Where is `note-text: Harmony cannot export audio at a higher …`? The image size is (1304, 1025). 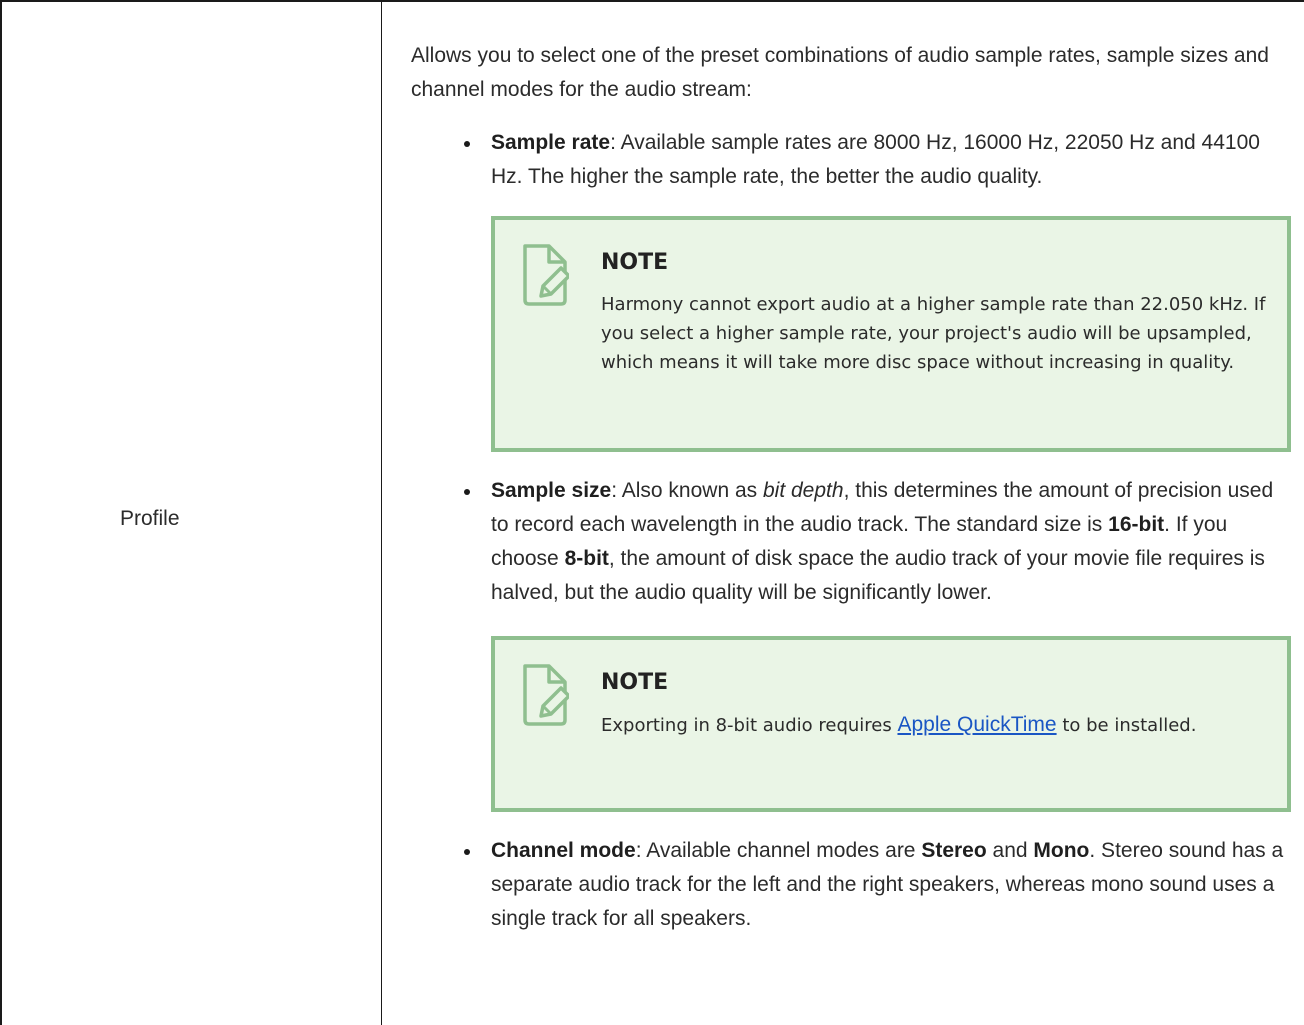 note-text: Harmony cannot export audio at a higher … is located at coordinates (933, 333).